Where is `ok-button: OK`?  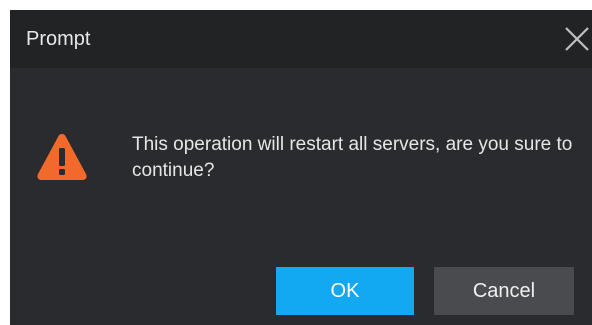
ok-button: OK is located at coordinates (345, 291).